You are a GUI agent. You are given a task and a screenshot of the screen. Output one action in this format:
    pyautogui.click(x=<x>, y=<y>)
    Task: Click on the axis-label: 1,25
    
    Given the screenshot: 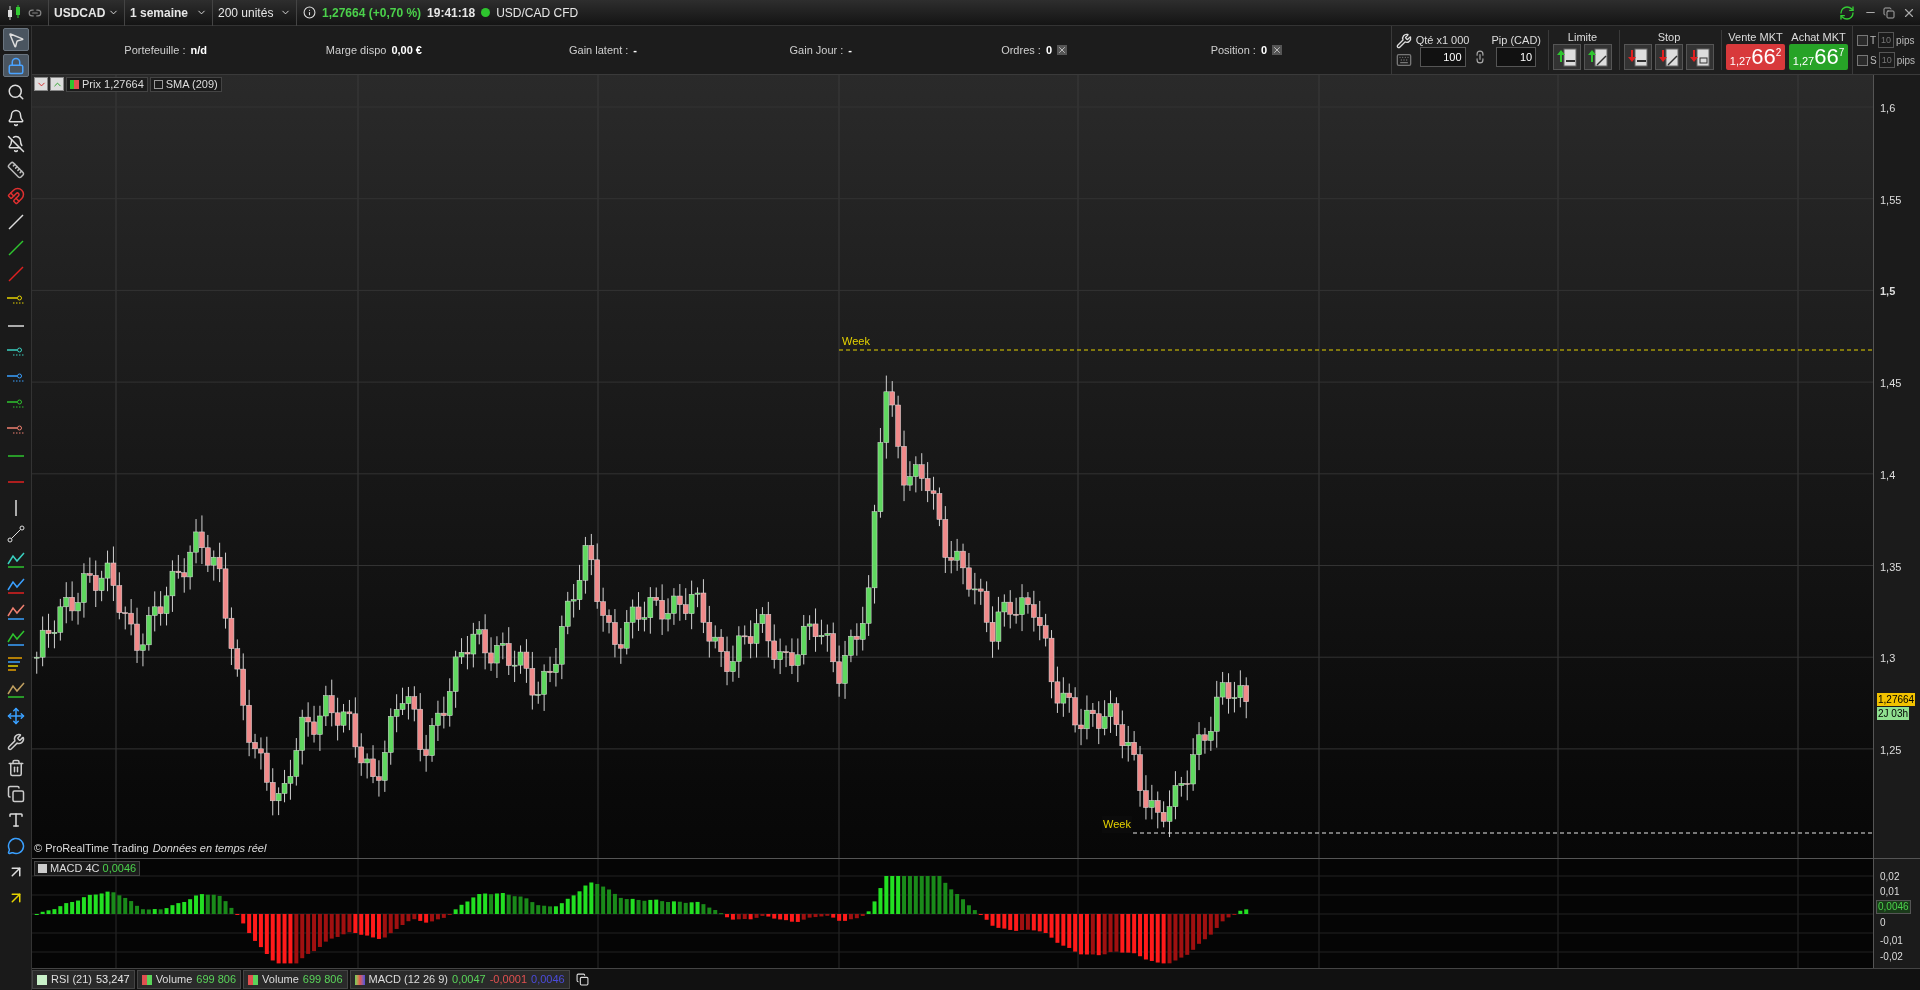 What is the action you would take?
    pyautogui.click(x=1891, y=750)
    